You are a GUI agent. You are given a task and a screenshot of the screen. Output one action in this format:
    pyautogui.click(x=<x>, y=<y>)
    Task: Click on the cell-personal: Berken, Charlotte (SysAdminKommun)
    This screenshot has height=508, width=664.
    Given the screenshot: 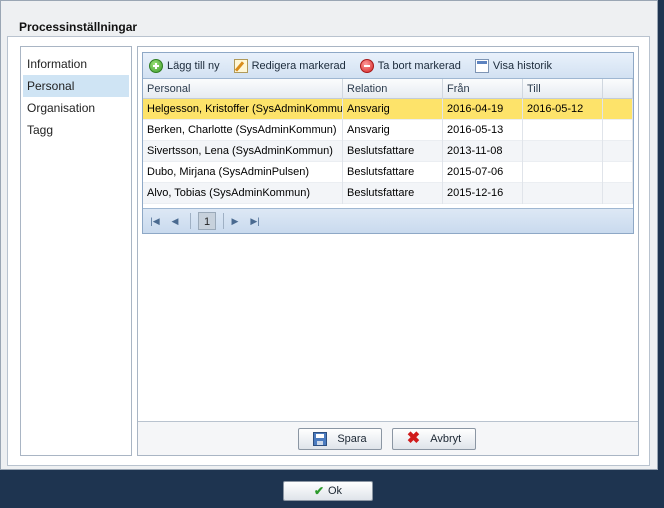 What is the action you would take?
    pyautogui.click(x=243, y=130)
    